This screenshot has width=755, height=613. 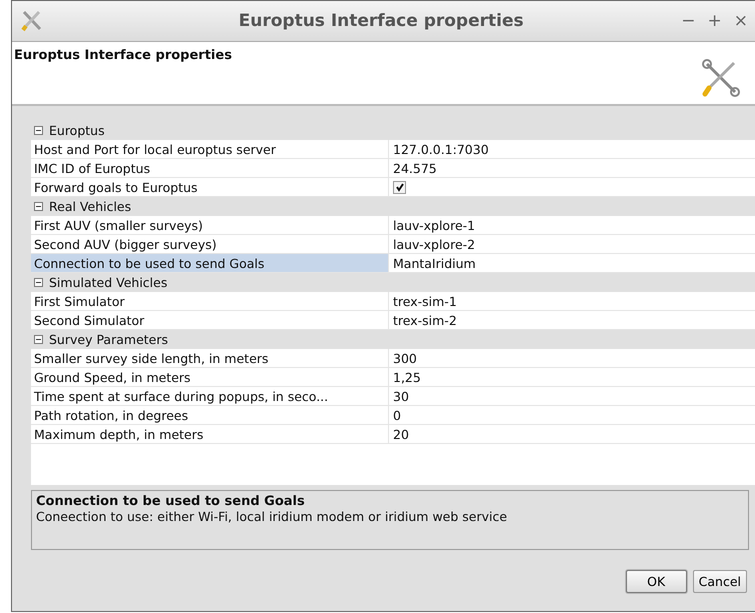 I want to click on description-text: Coneection to use: either Wi-Fi, local iridium modem or iridium web service, so click(x=272, y=516).